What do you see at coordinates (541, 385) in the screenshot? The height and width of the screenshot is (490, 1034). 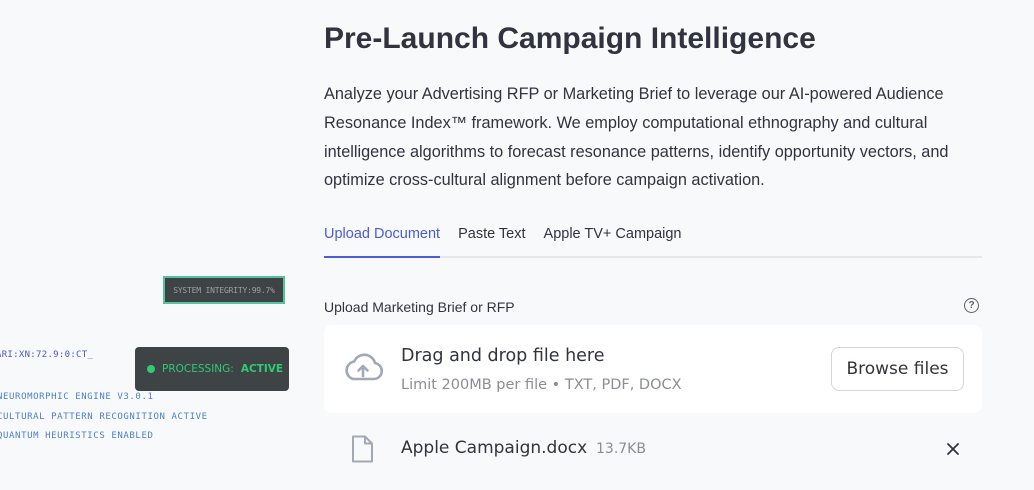 I see `dropzone-subtitle: Limit 200MB per file • TXT, PDF, DOCX` at bounding box center [541, 385].